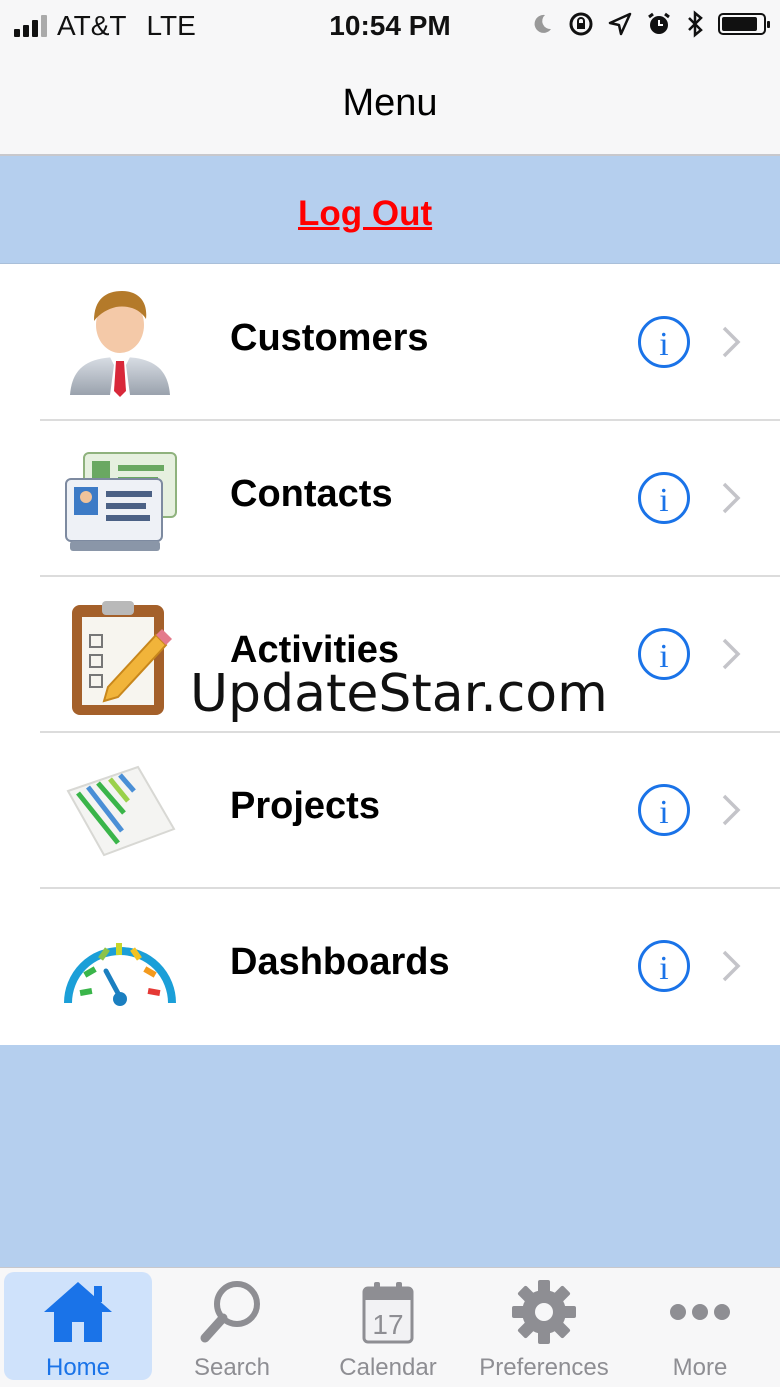  What do you see at coordinates (340, 962) in the screenshot?
I see `menu-item-label: Dashboards` at bounding box center [340, 962].